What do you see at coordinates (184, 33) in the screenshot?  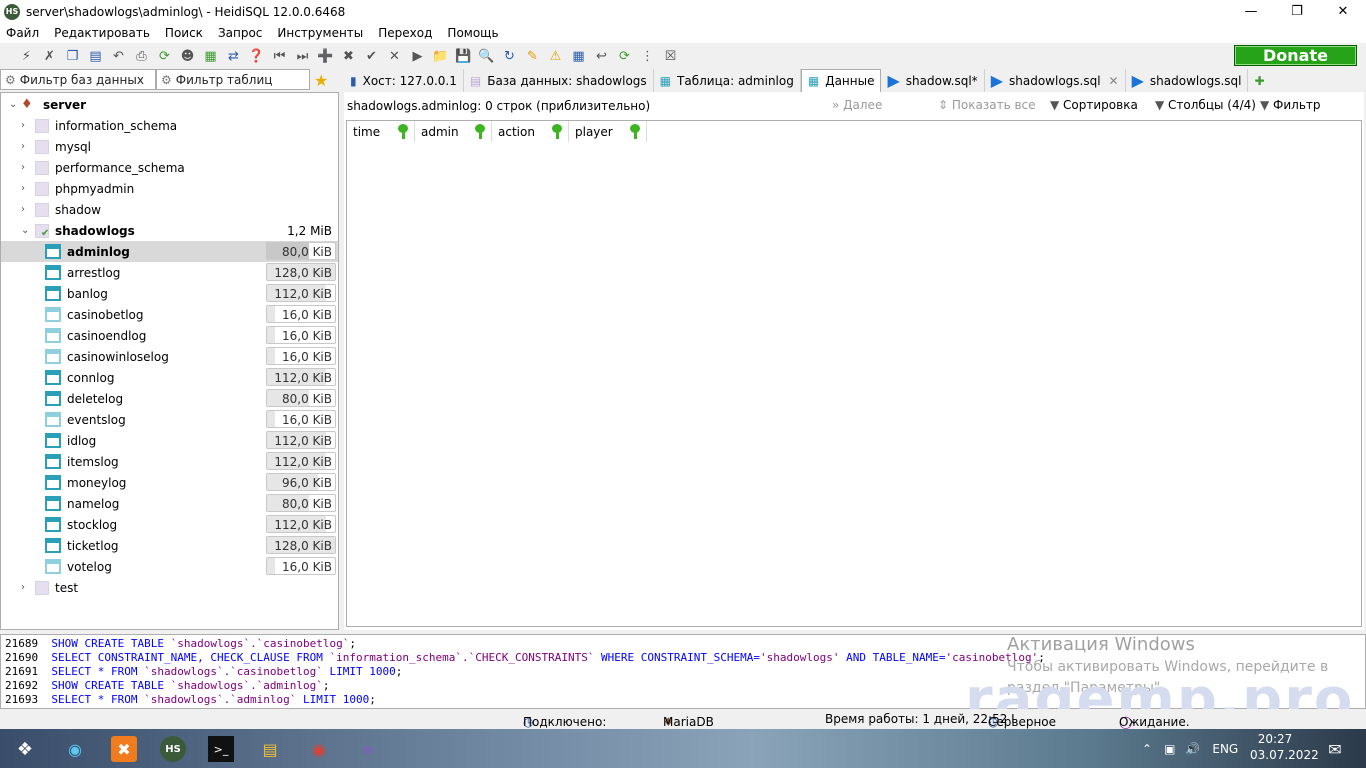 I see `menu-search: Поиск` at bounding box center [184, 33].